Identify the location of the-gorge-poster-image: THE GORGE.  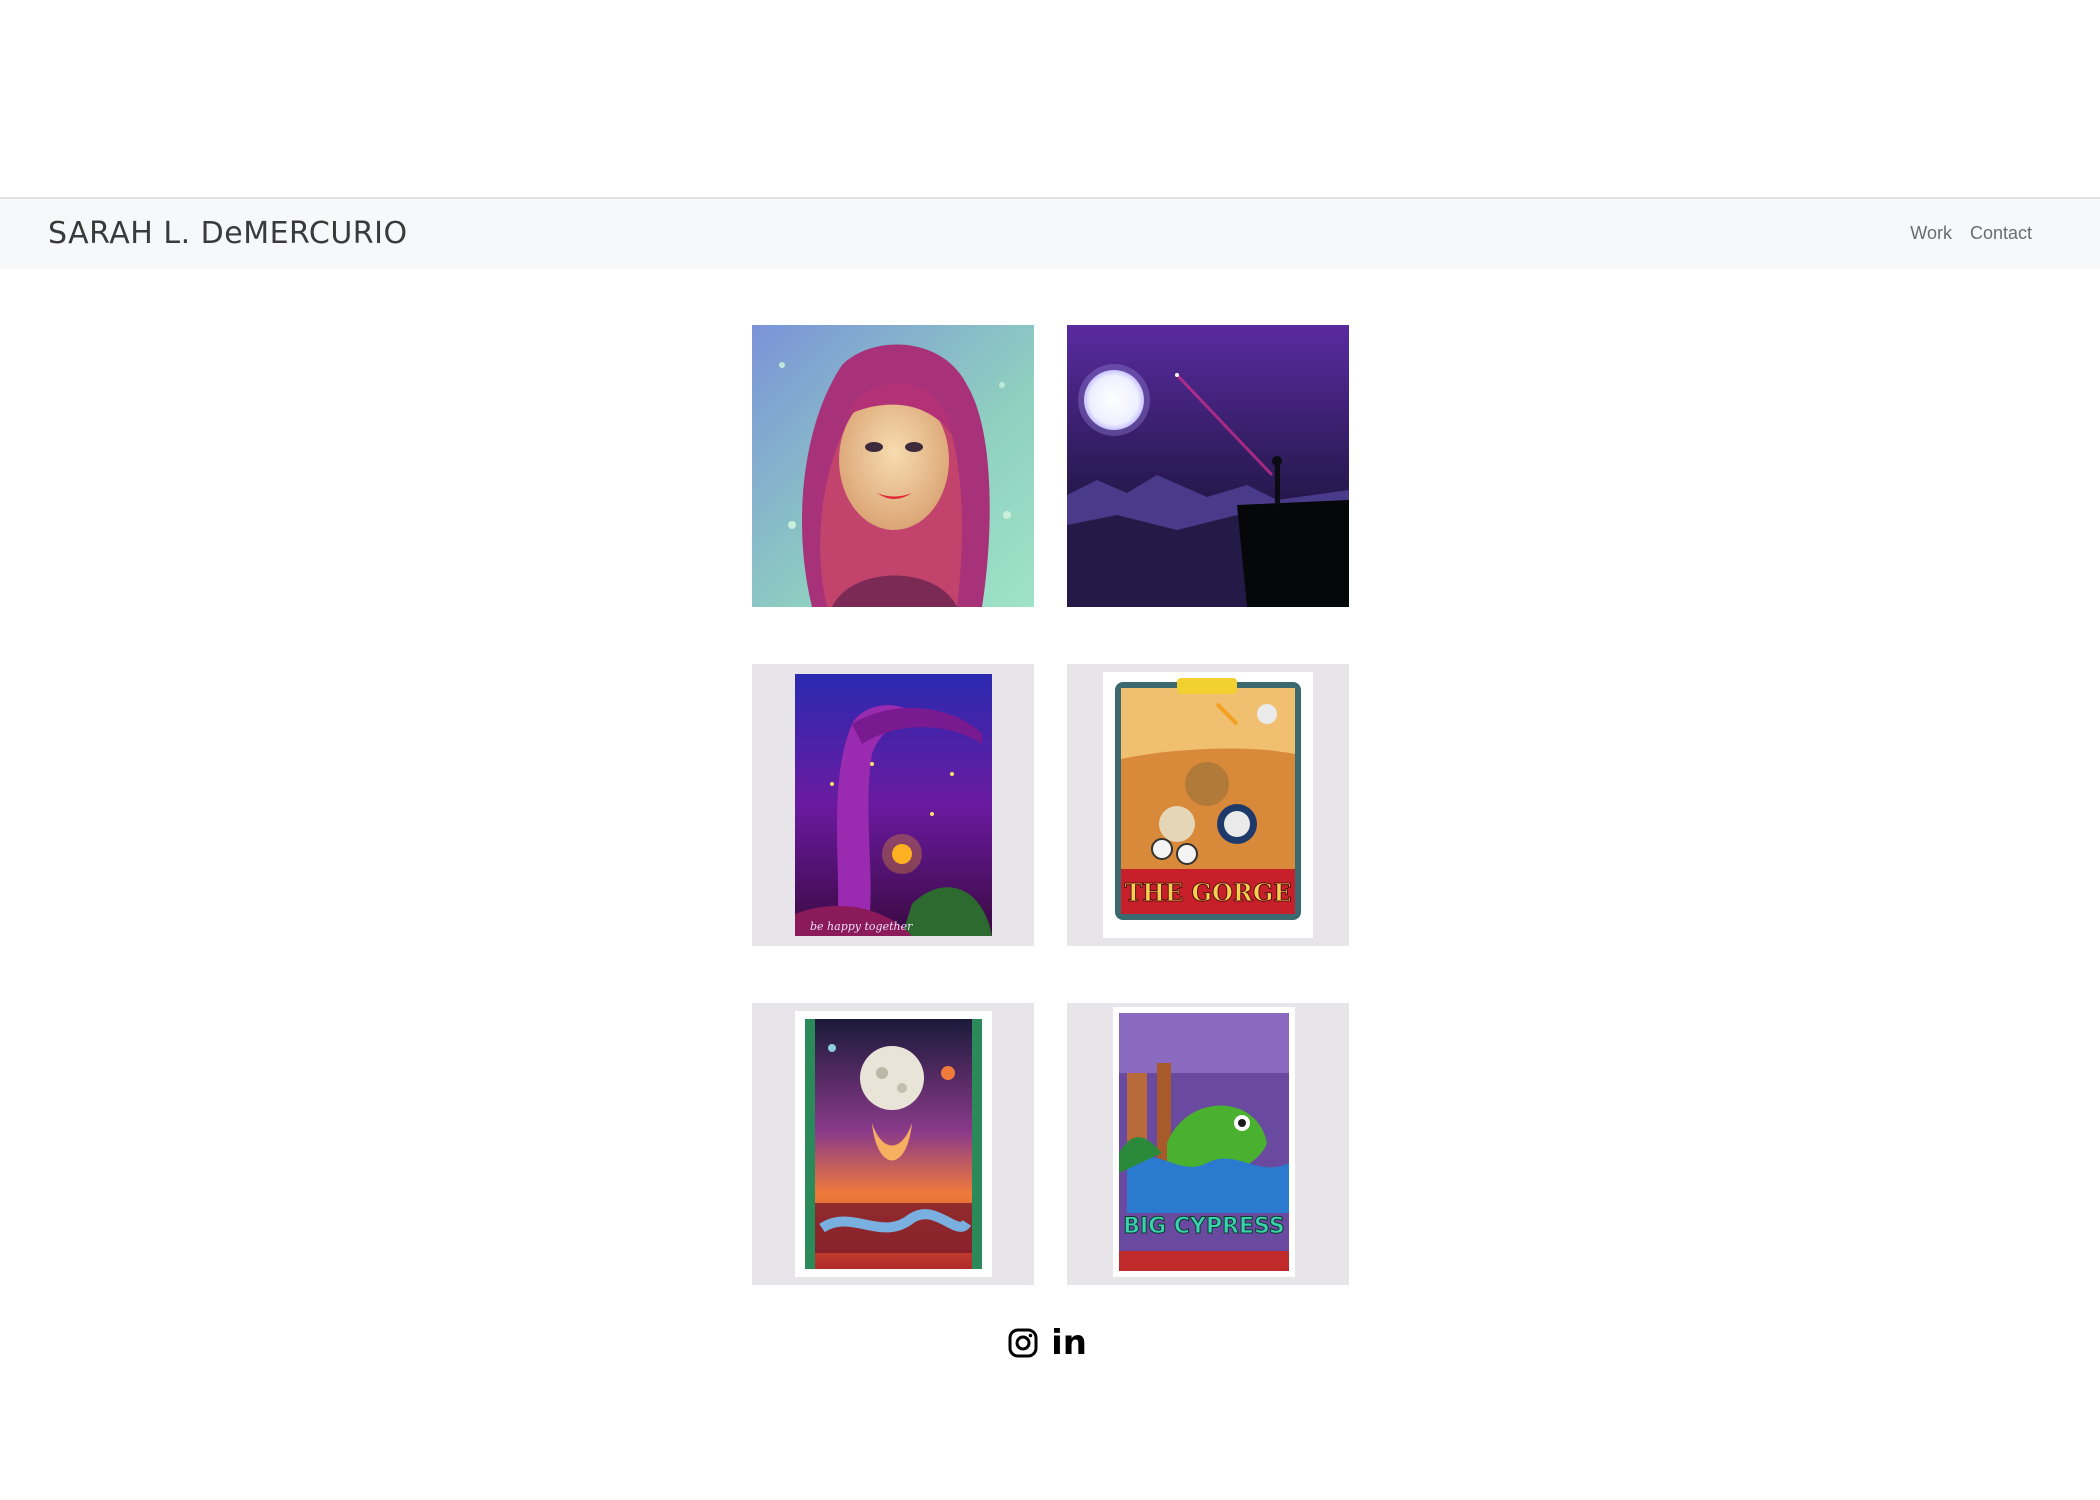
(1208, 805).